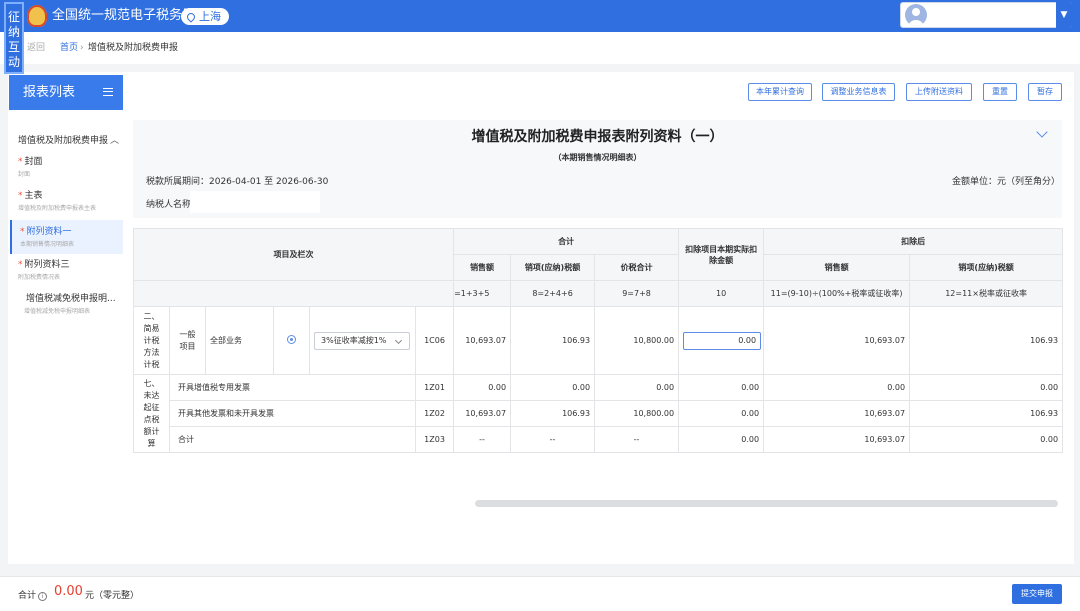 The image size is (1080, 611). Describe the element at coordinates (133, 48) in the screenshot. I see `breadcrumb-current: 增值税及附加税费申报` at that location.